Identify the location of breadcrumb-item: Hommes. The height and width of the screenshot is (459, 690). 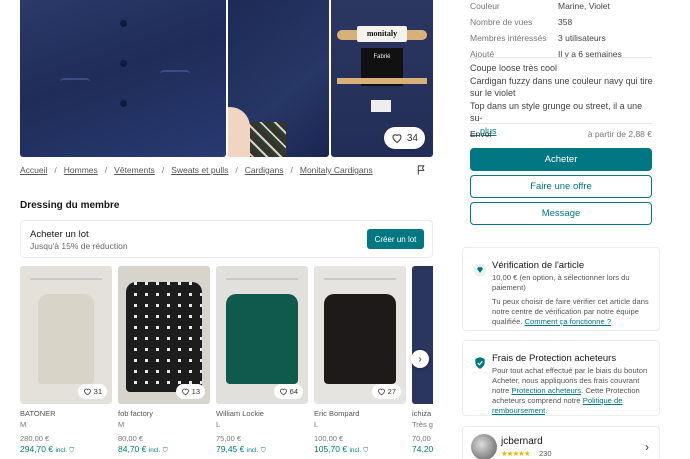
(81, 170).